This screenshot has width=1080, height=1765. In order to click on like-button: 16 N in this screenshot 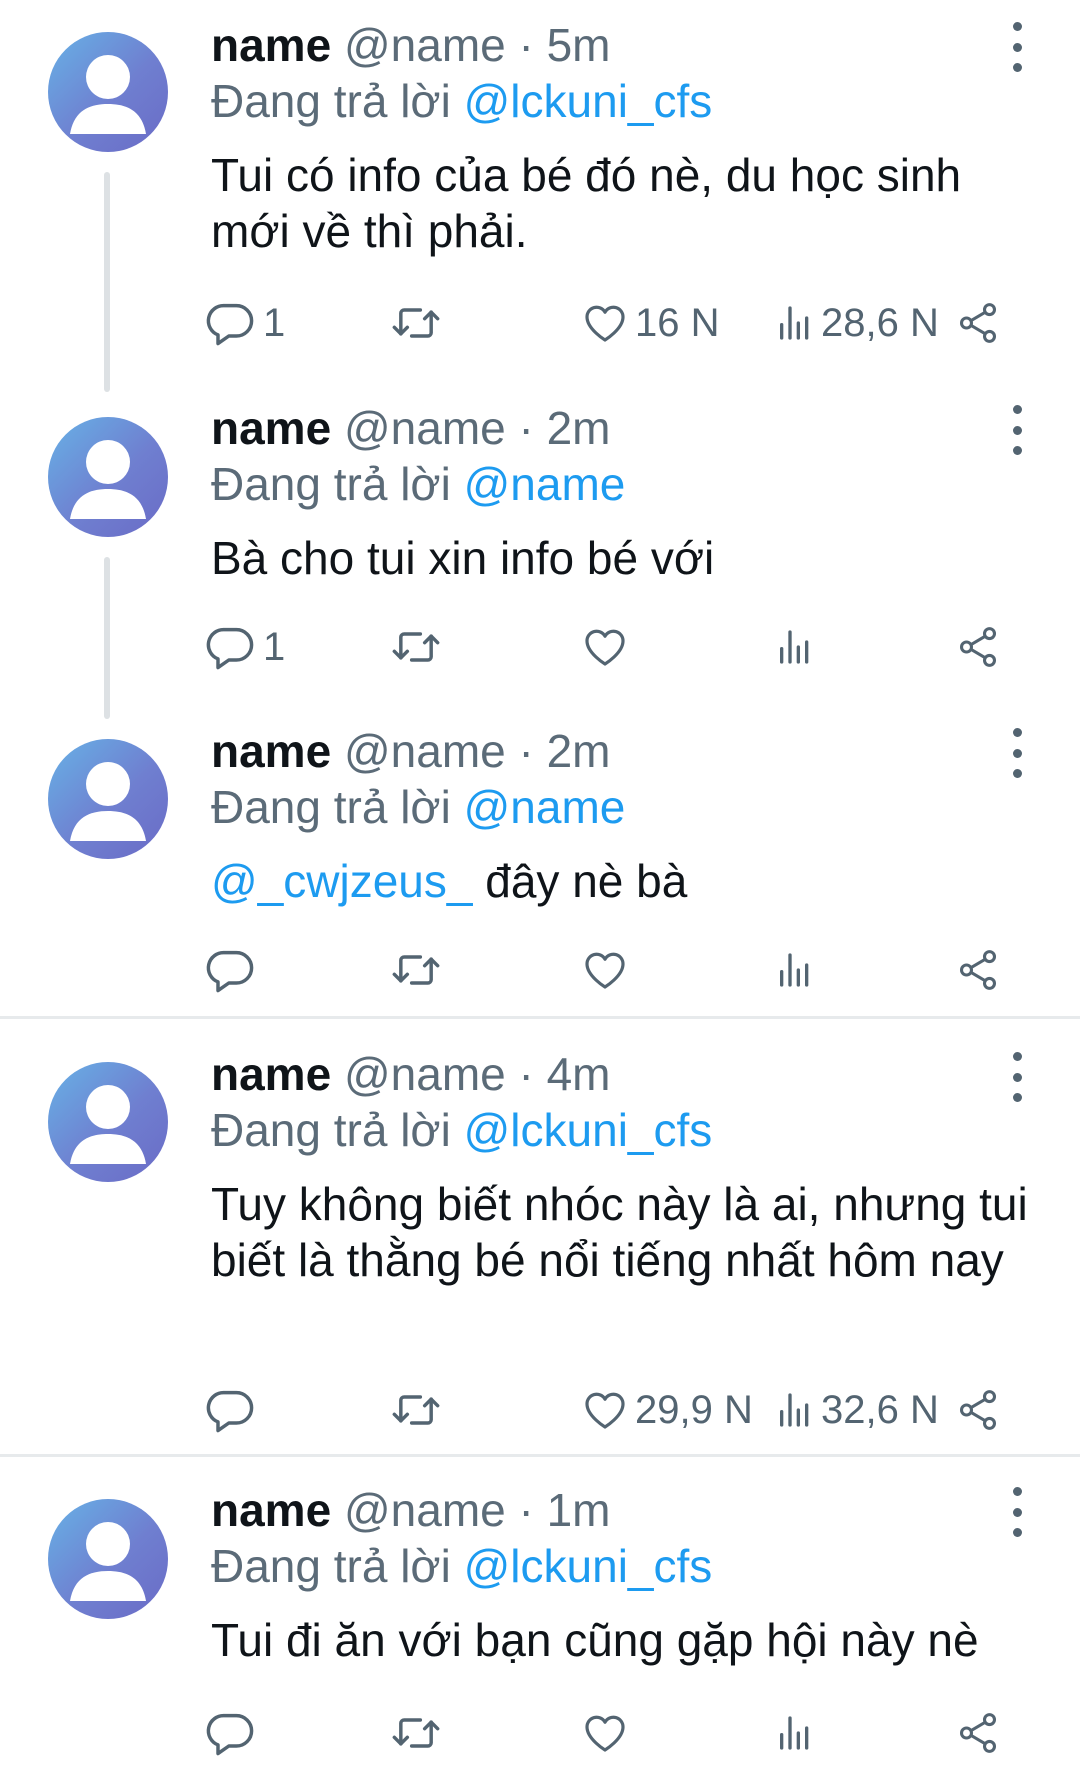, I will do `click(650, 323)`.